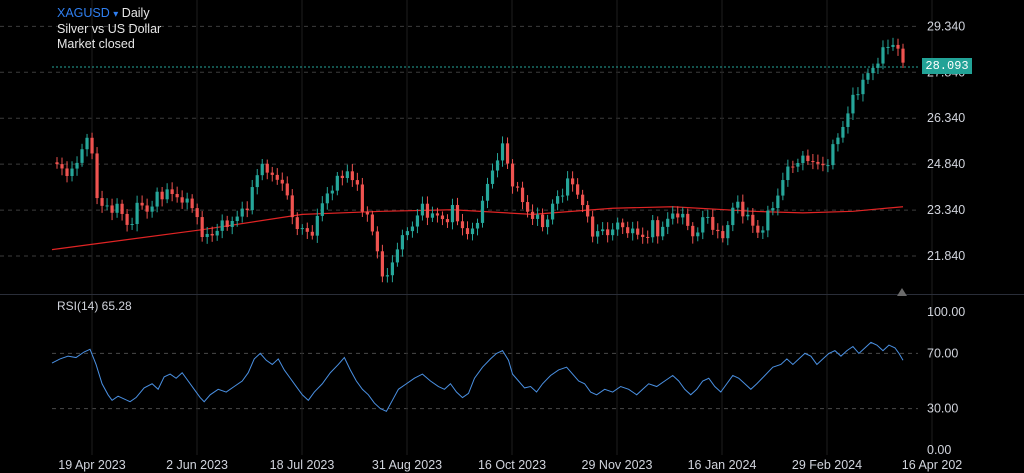  I want to click on price-axis: 29.34027.84026.34024.84023.34021.840, so click(946, 141).